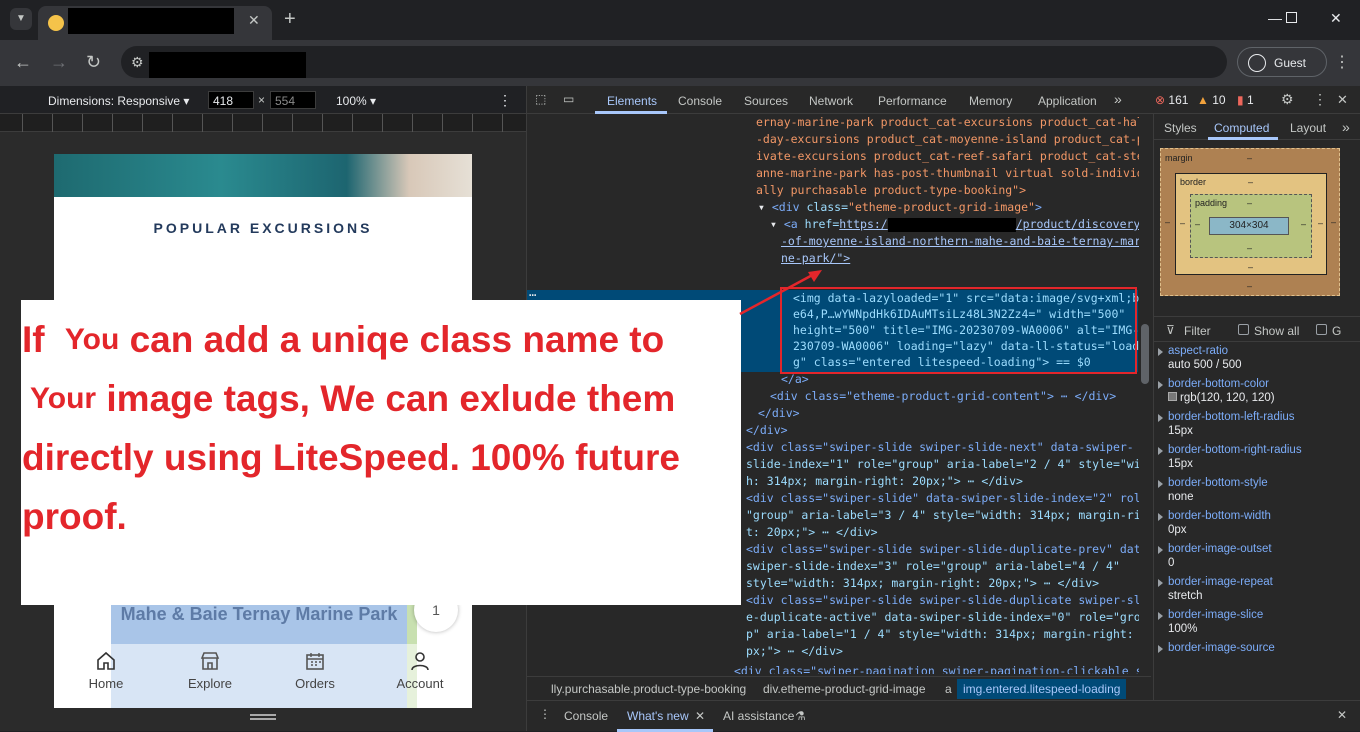 The height and width of the screenshot is (732, 1360). What do you see at coordinates (1241, 128) in the screenshot?
I see `tab-computed: Computed` at bounding box center [1241, 128].